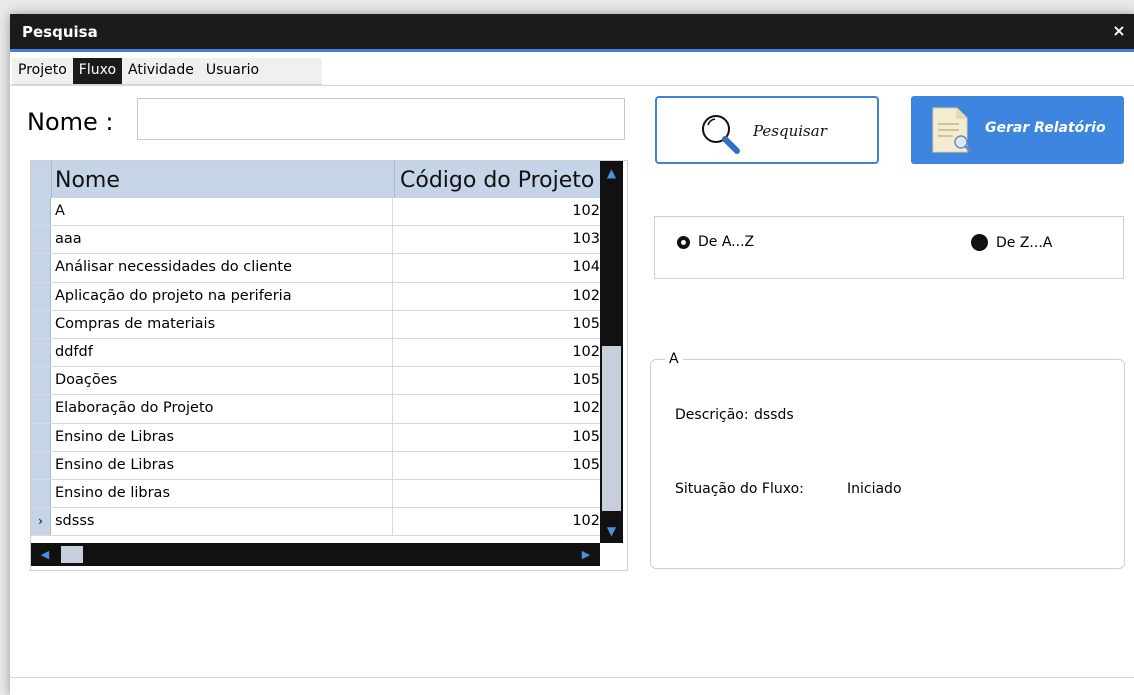  Describe the element at coordinates (611, 173) in the screenshot. I see `scroll-up-icon: ▲` at that location.